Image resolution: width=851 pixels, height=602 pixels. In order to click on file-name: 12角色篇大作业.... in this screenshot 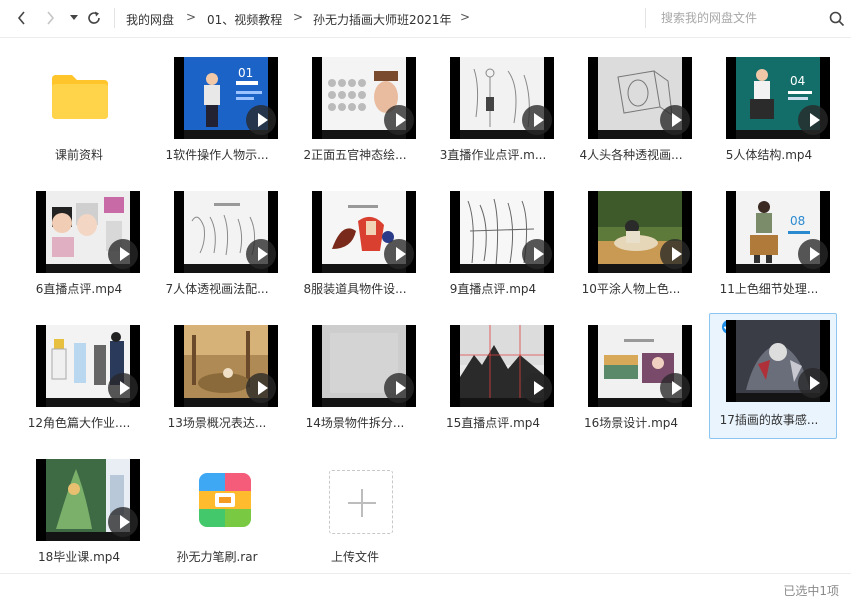, I will do `click(79, 423)`.